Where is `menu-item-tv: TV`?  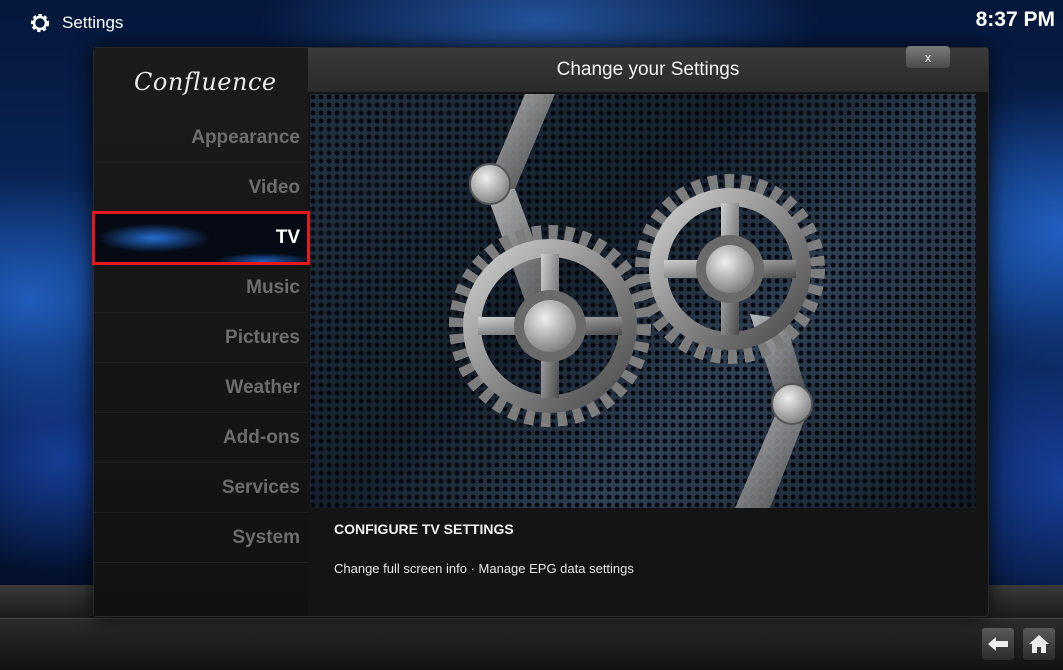
menu-item-tv: TV is located at coordinates (201, 238).